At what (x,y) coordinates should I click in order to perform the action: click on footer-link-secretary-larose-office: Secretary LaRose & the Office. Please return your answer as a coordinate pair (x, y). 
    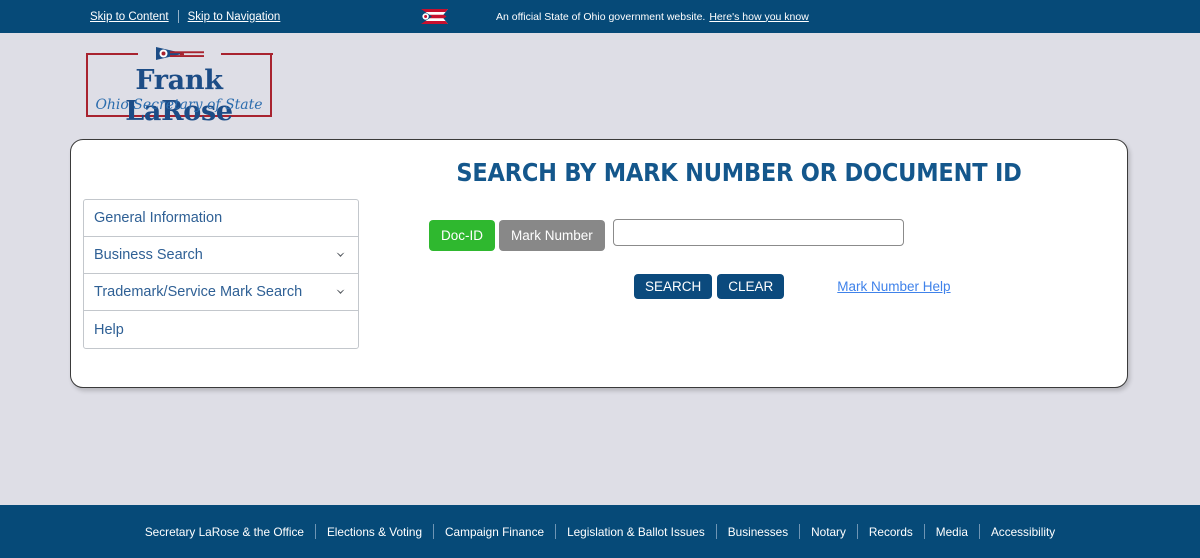
    Looking at the image, I should click on (224, 532).